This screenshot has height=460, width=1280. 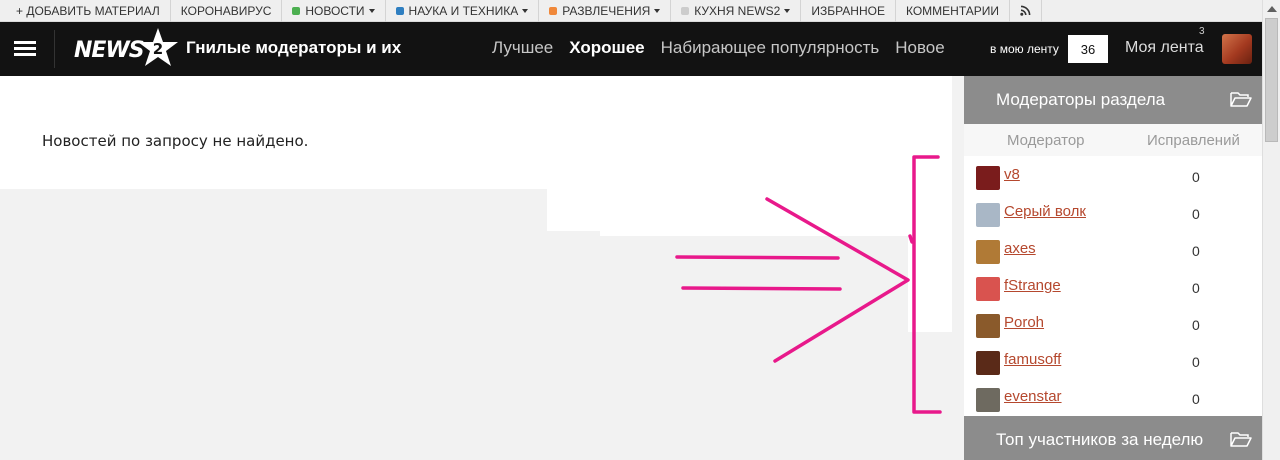 I want to click on moderators-title: Модераторы раздела, so click(x=1081, y=99).